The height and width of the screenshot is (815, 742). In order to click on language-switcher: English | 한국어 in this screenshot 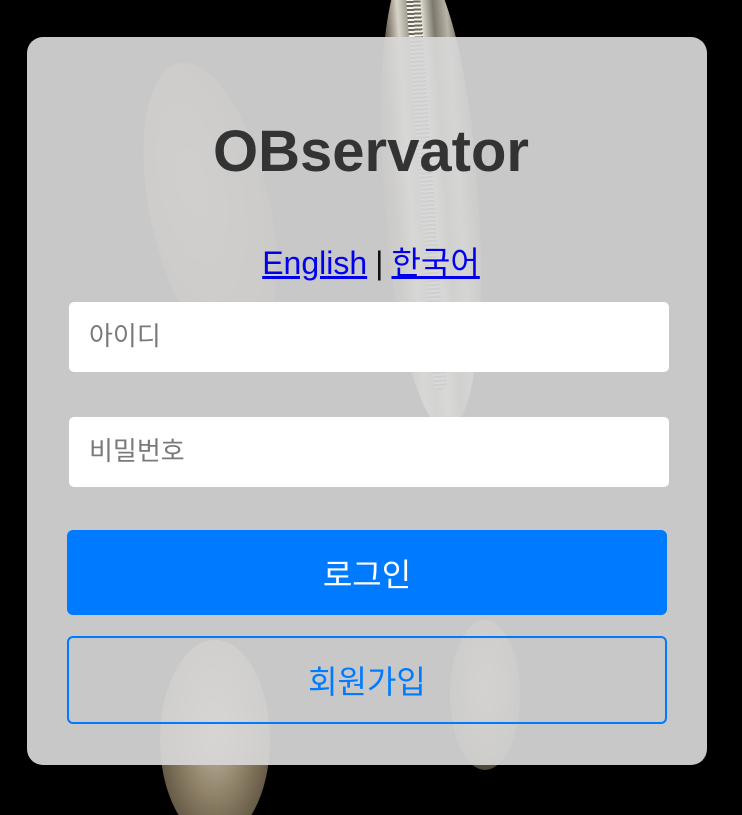, I will do `click(371, 261)`.